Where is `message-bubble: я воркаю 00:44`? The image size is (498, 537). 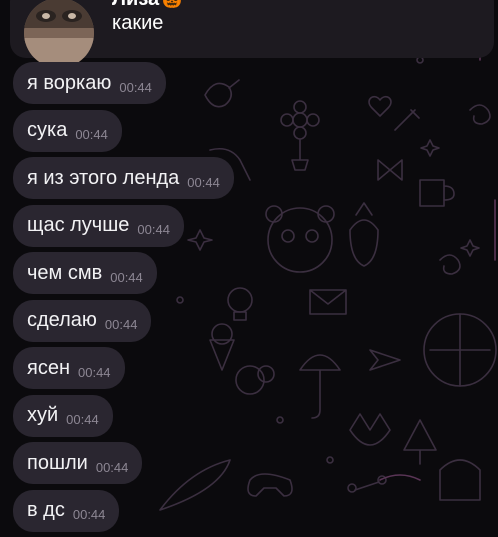 message-bubble: я воркаю 00:44 is located at coordinates (89, 83).